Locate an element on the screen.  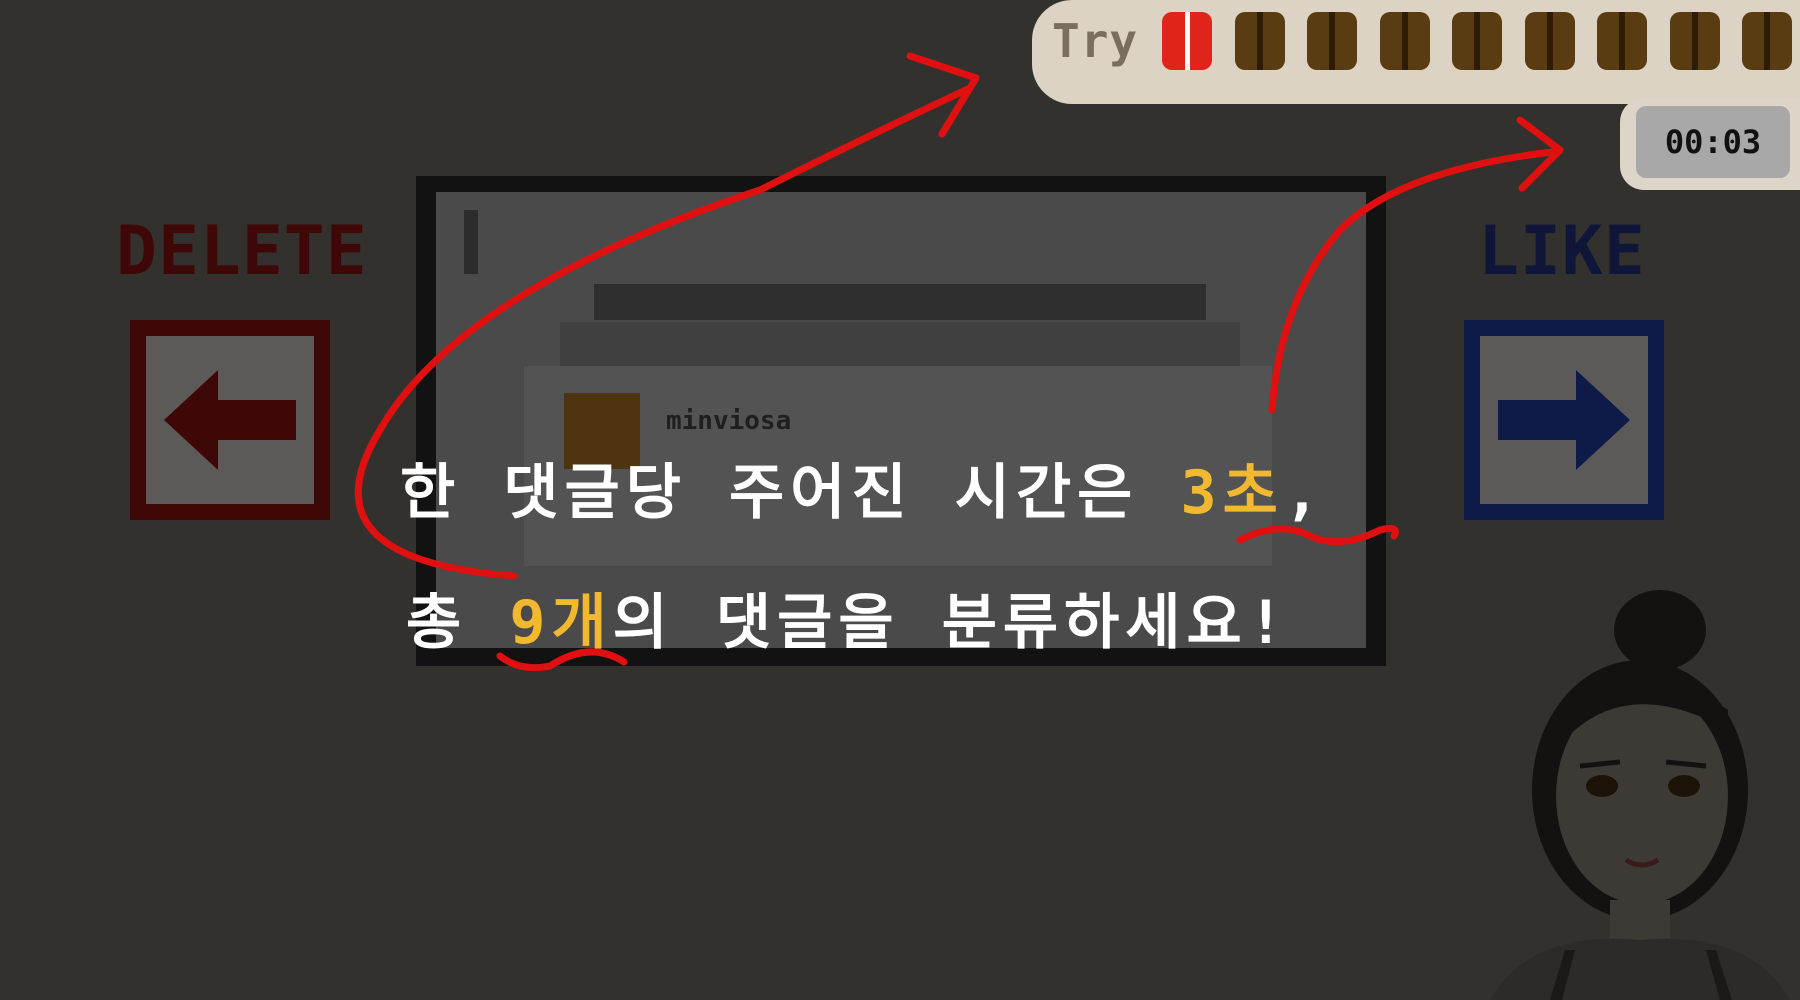
like-button is located at coordinates (1564, 420).